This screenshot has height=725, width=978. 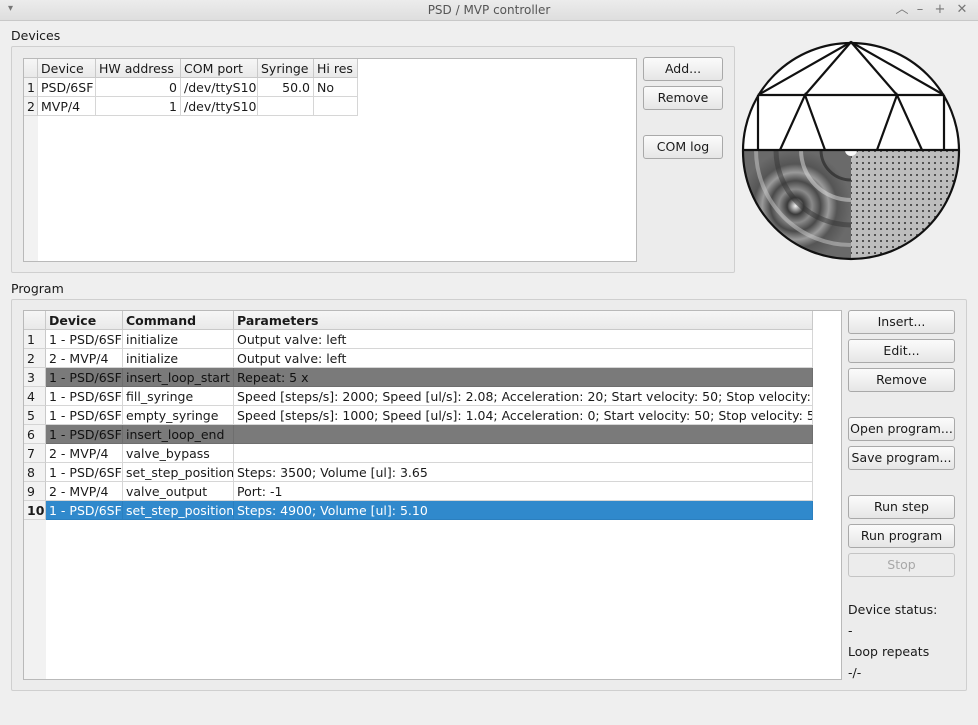 I want to click on com-log-button: COM log, so click(x=683, y=147).